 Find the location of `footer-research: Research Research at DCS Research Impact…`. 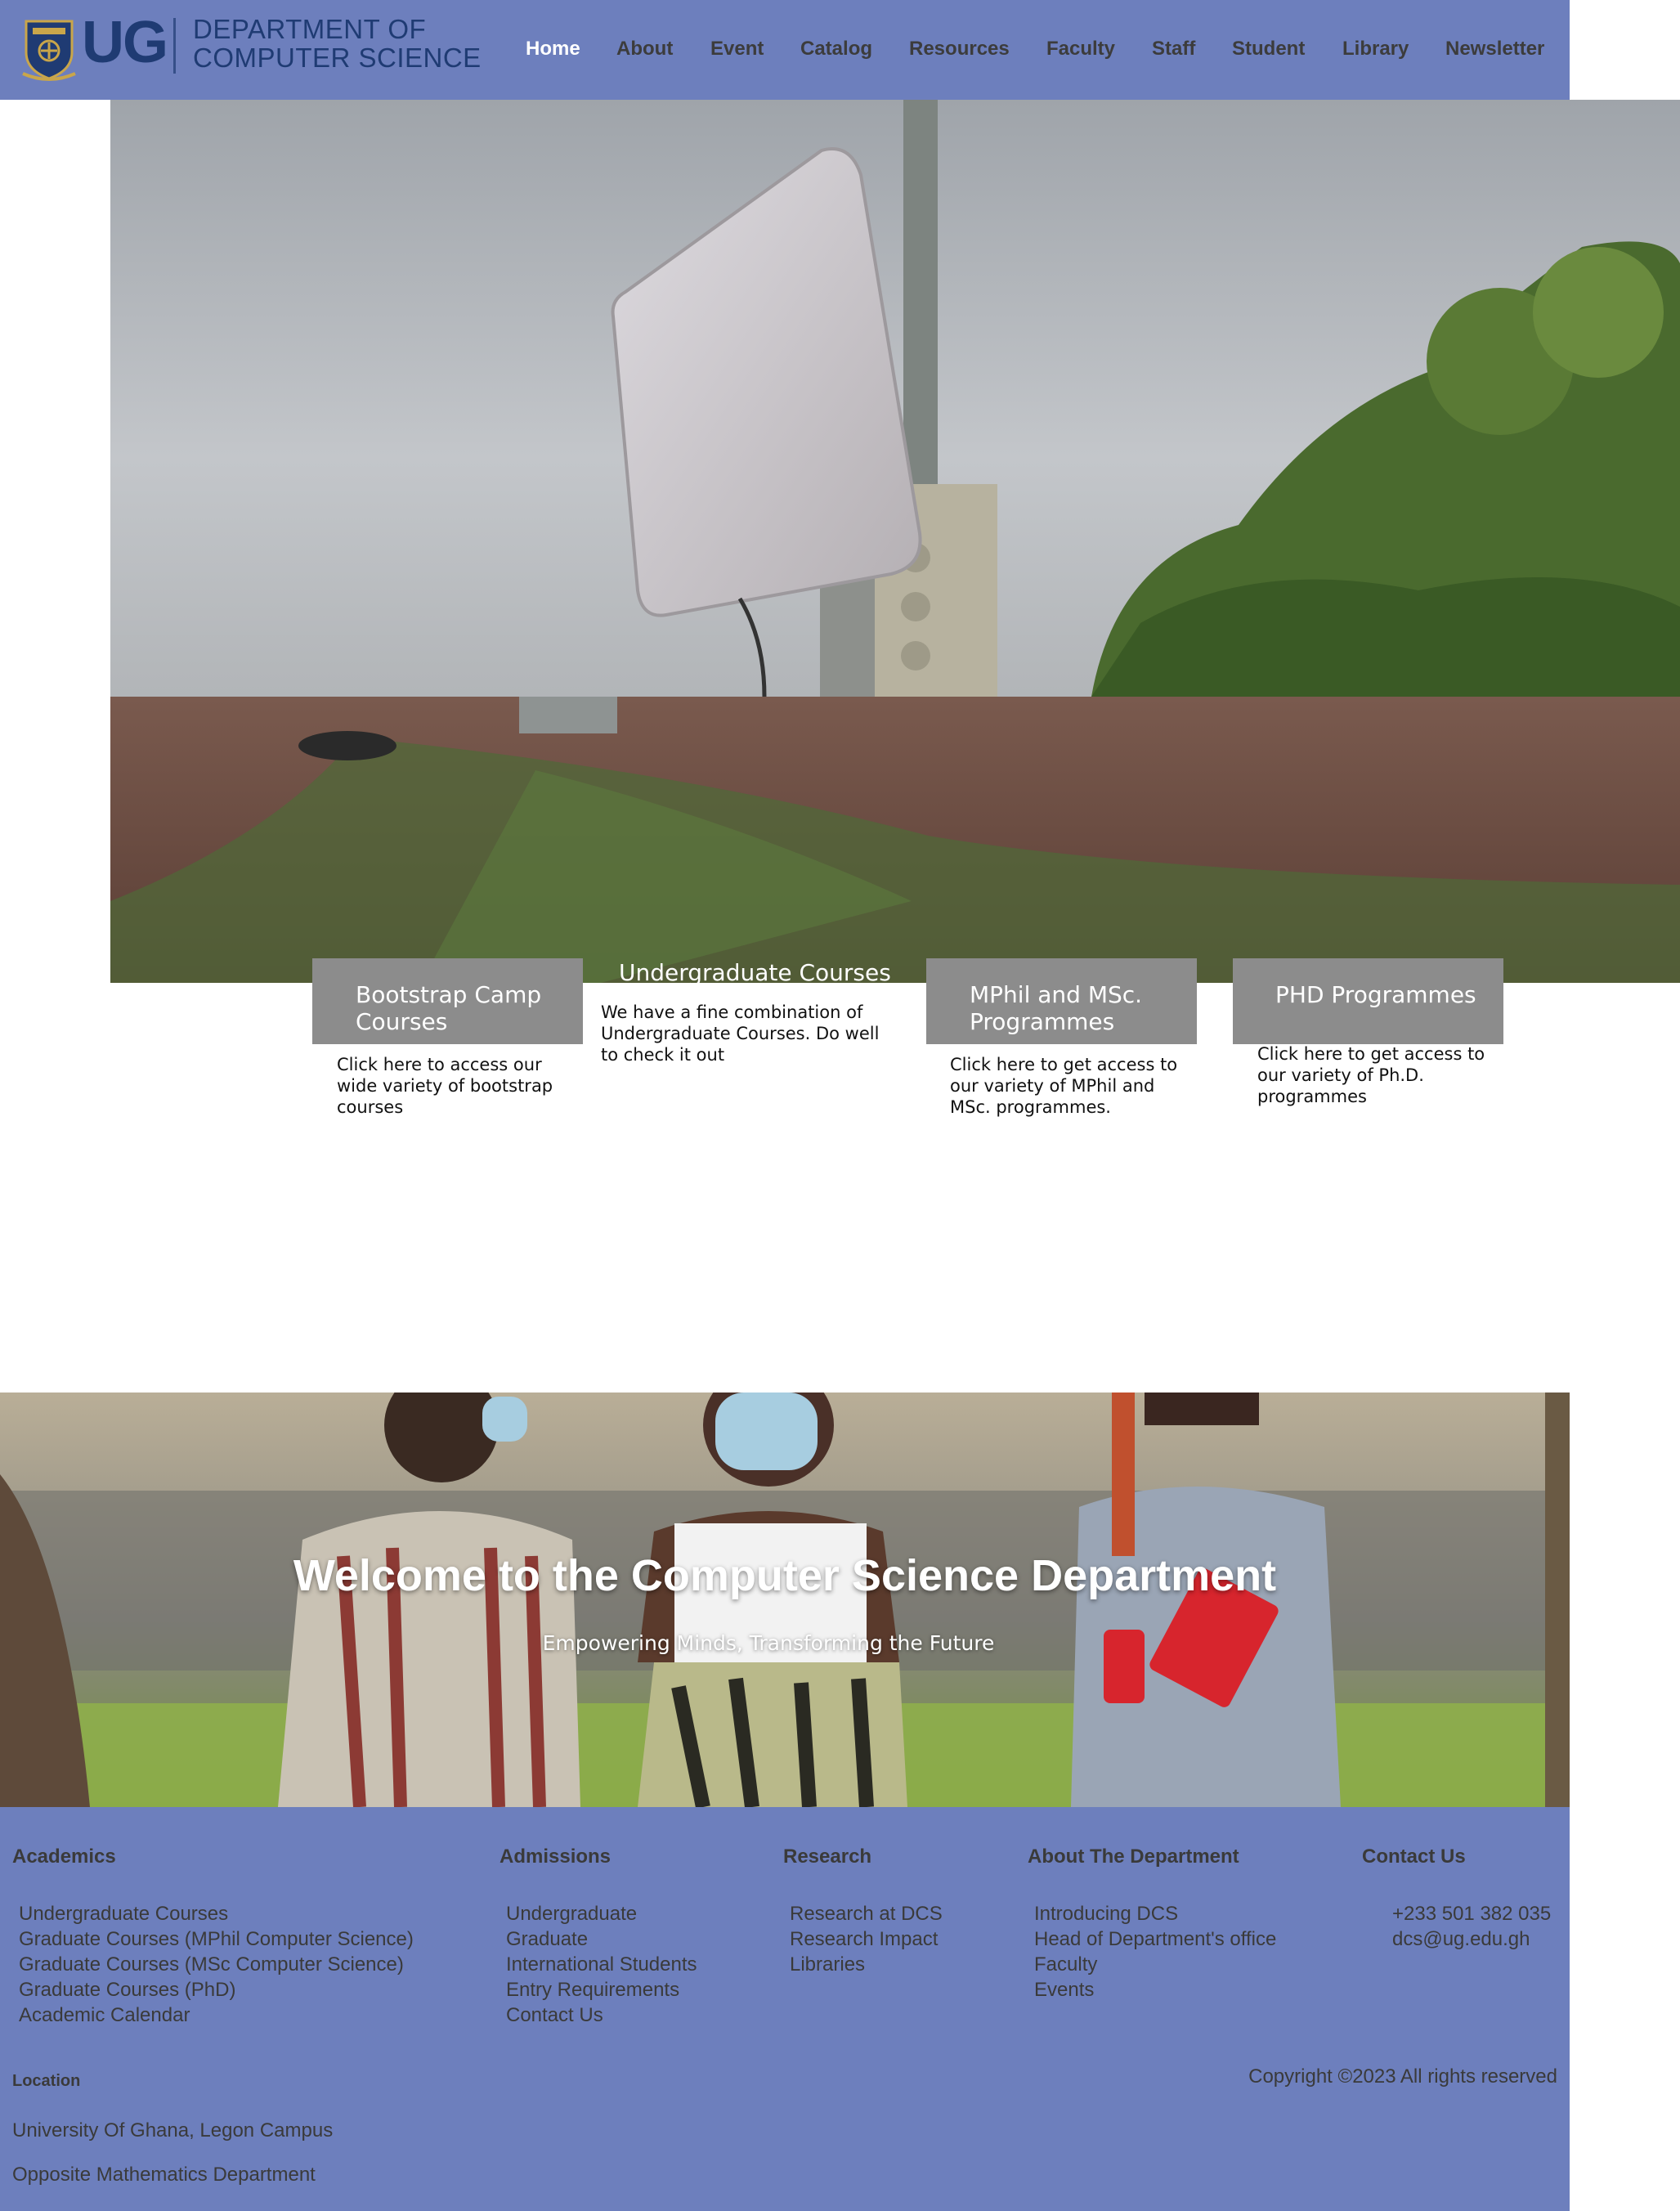

footer-research: Research Research at DCS Research Impact… is located at coordinates (863, 1911).